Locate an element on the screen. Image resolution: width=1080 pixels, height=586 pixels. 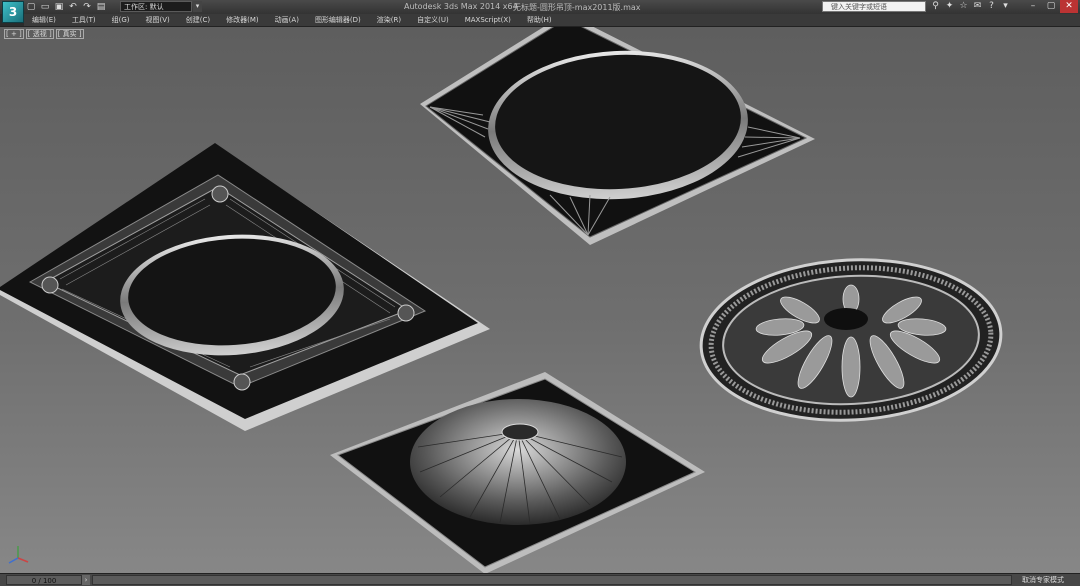
status-bar: 0 / 100 › 取消专家模式 is located at coordinates (540, 579).